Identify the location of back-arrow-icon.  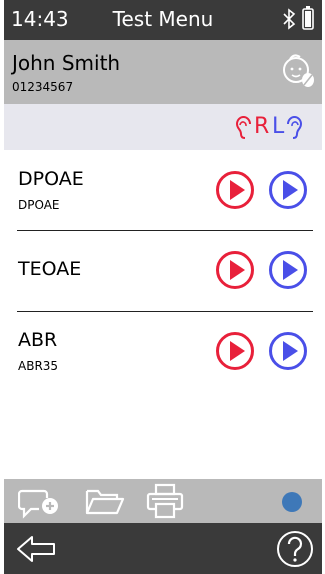
(36, 549).